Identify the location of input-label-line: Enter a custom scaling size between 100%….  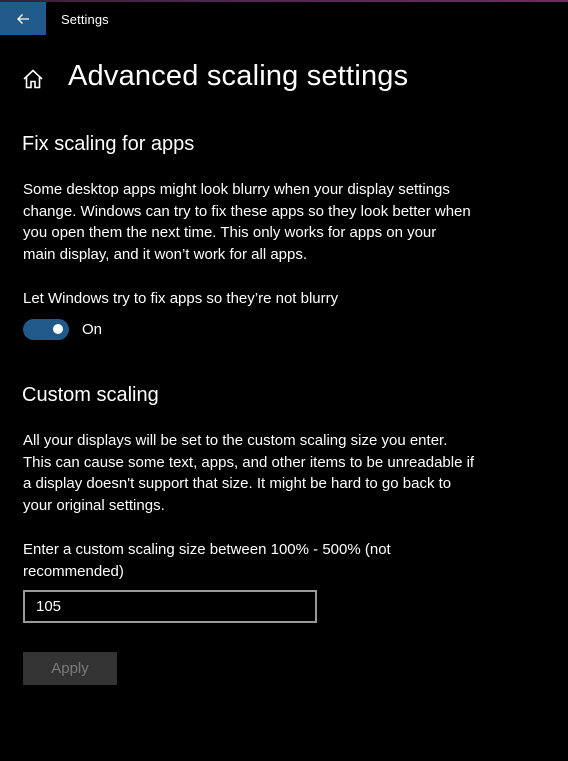
(207, 549).